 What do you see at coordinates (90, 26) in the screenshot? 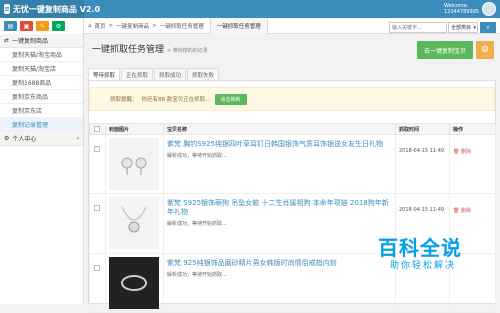
I see `home-icon: ⌂` at bounding box center [90, 26].